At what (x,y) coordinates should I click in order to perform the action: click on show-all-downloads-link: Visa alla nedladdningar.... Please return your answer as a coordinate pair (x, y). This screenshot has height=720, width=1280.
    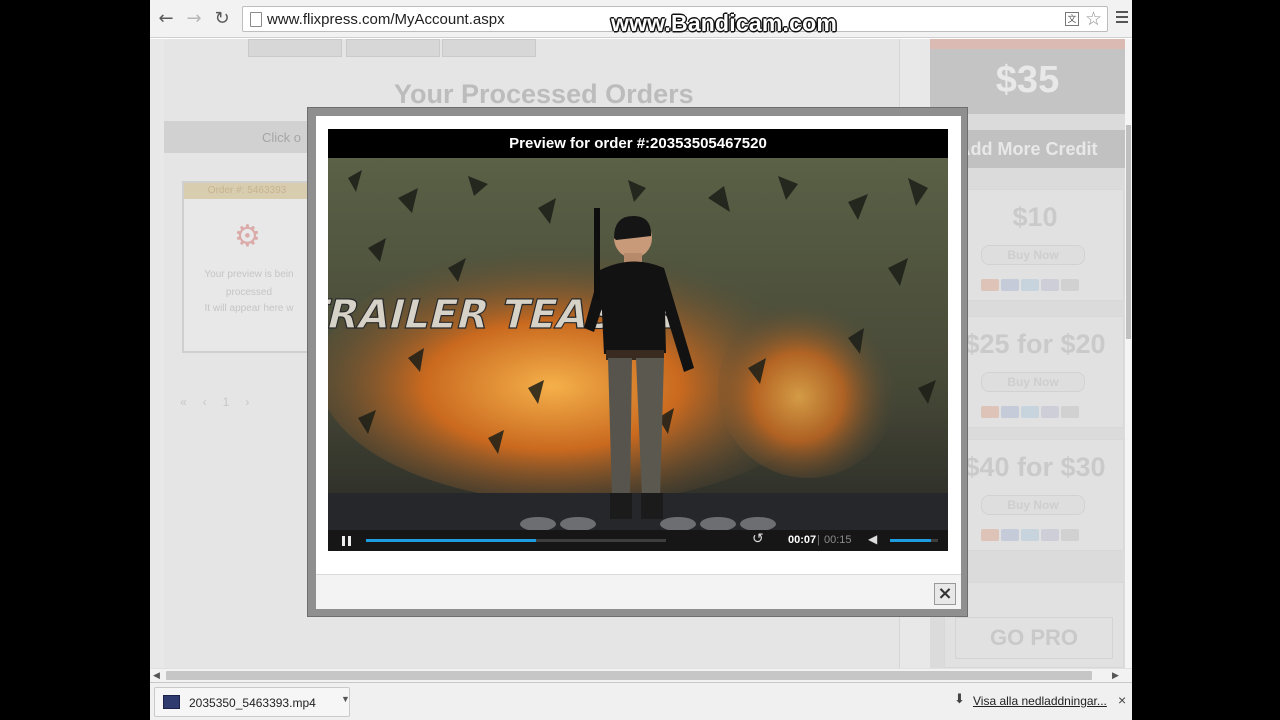
    Looking at the image, I should click on (1040, 701).